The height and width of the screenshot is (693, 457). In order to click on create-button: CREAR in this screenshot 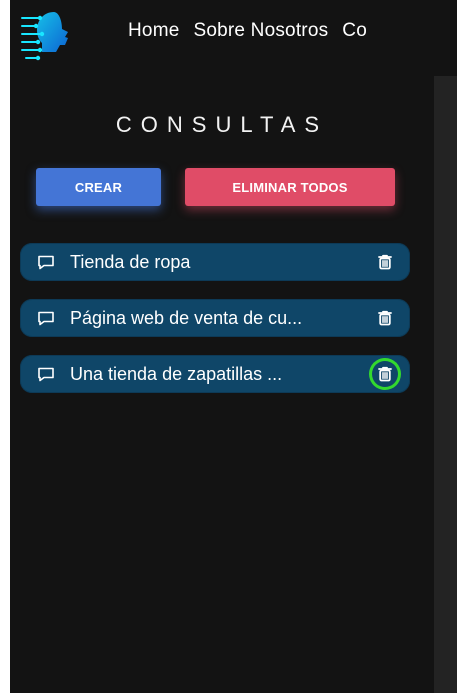, I will do `click(98, 187)`.